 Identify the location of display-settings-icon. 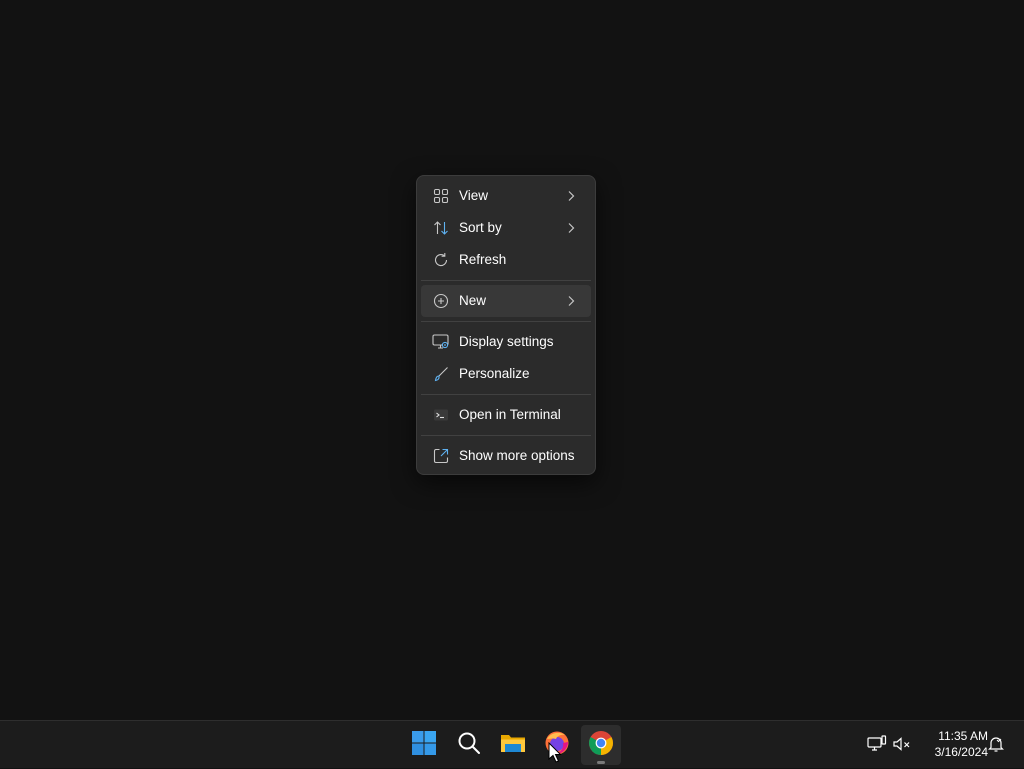
(441, 342).